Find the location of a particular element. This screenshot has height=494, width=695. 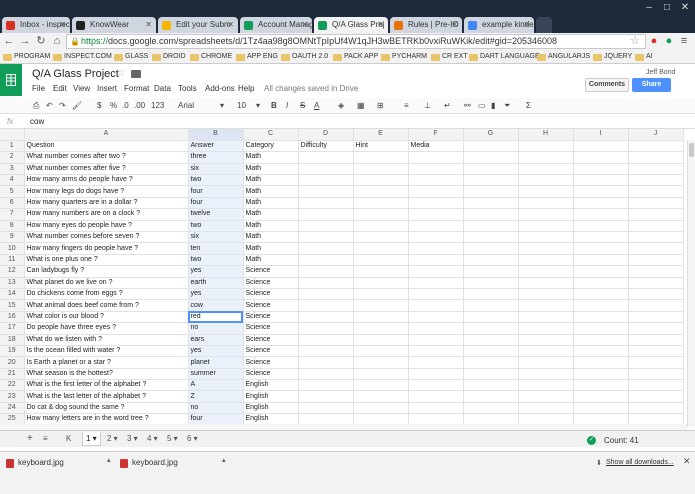

cell: Is the ocean filled with water ? is located at coordinates (106, 351).